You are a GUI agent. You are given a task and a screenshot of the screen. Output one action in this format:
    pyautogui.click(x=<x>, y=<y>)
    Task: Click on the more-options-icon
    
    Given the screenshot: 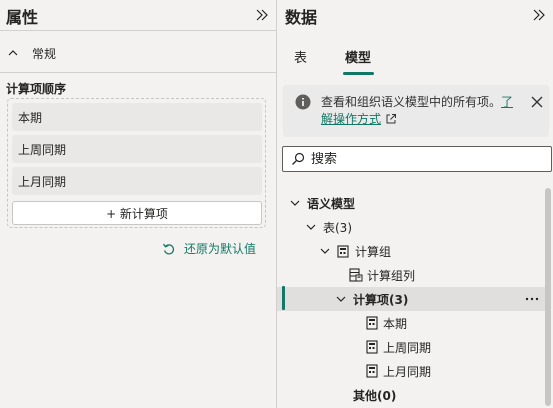 What is the action you would take?
    pyautogui.click(x=532, y=299)
    